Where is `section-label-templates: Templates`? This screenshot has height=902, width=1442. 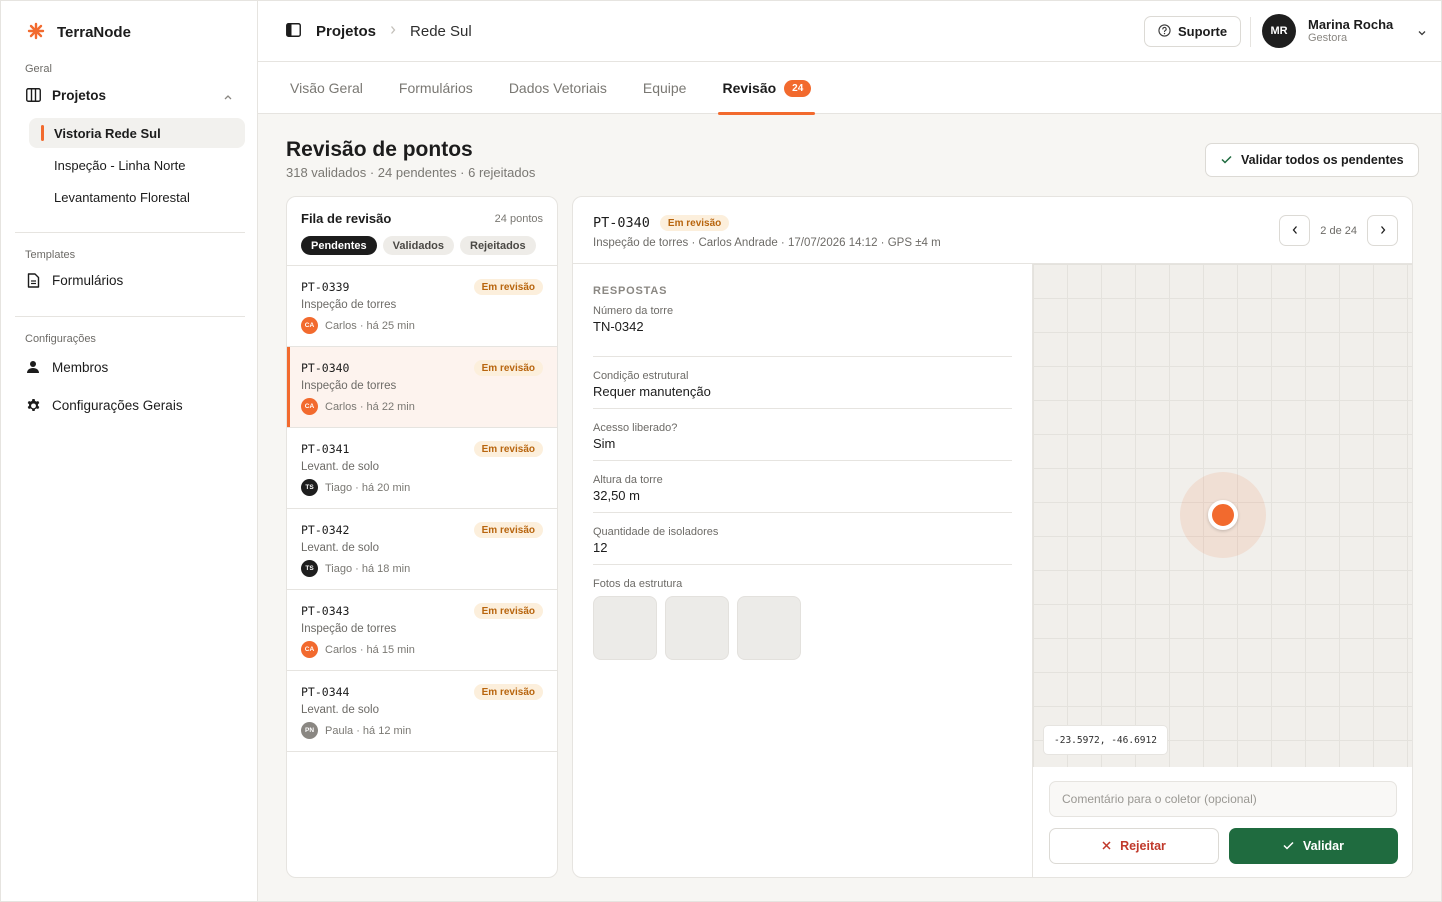 section-label-templates: Templates is located at coordinates (50, 255).